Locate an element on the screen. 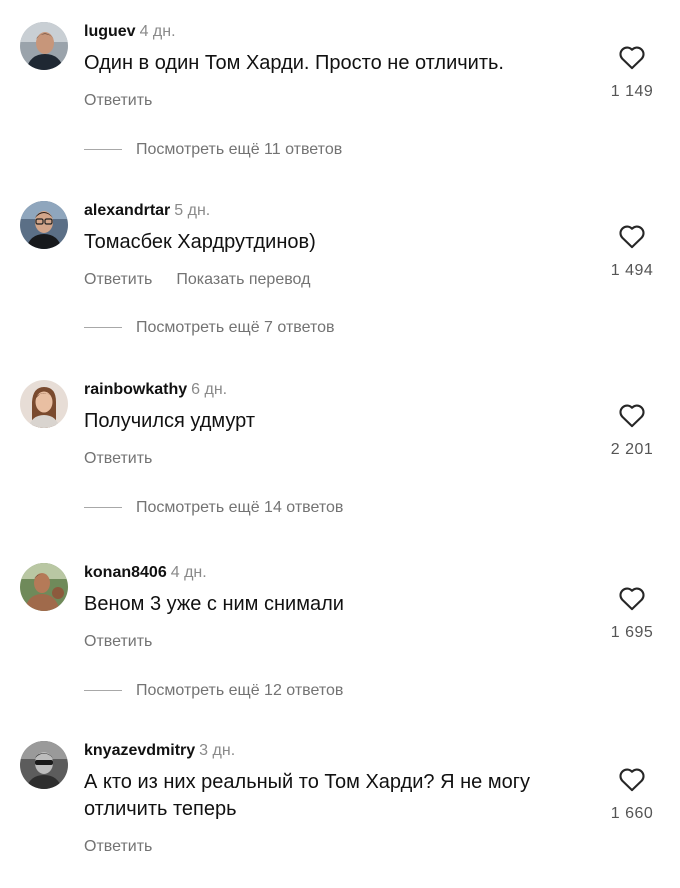 The image size is (680, 888). view-replies: Посмотреть ещё 12 ответов is located at coordinates (213, 691).